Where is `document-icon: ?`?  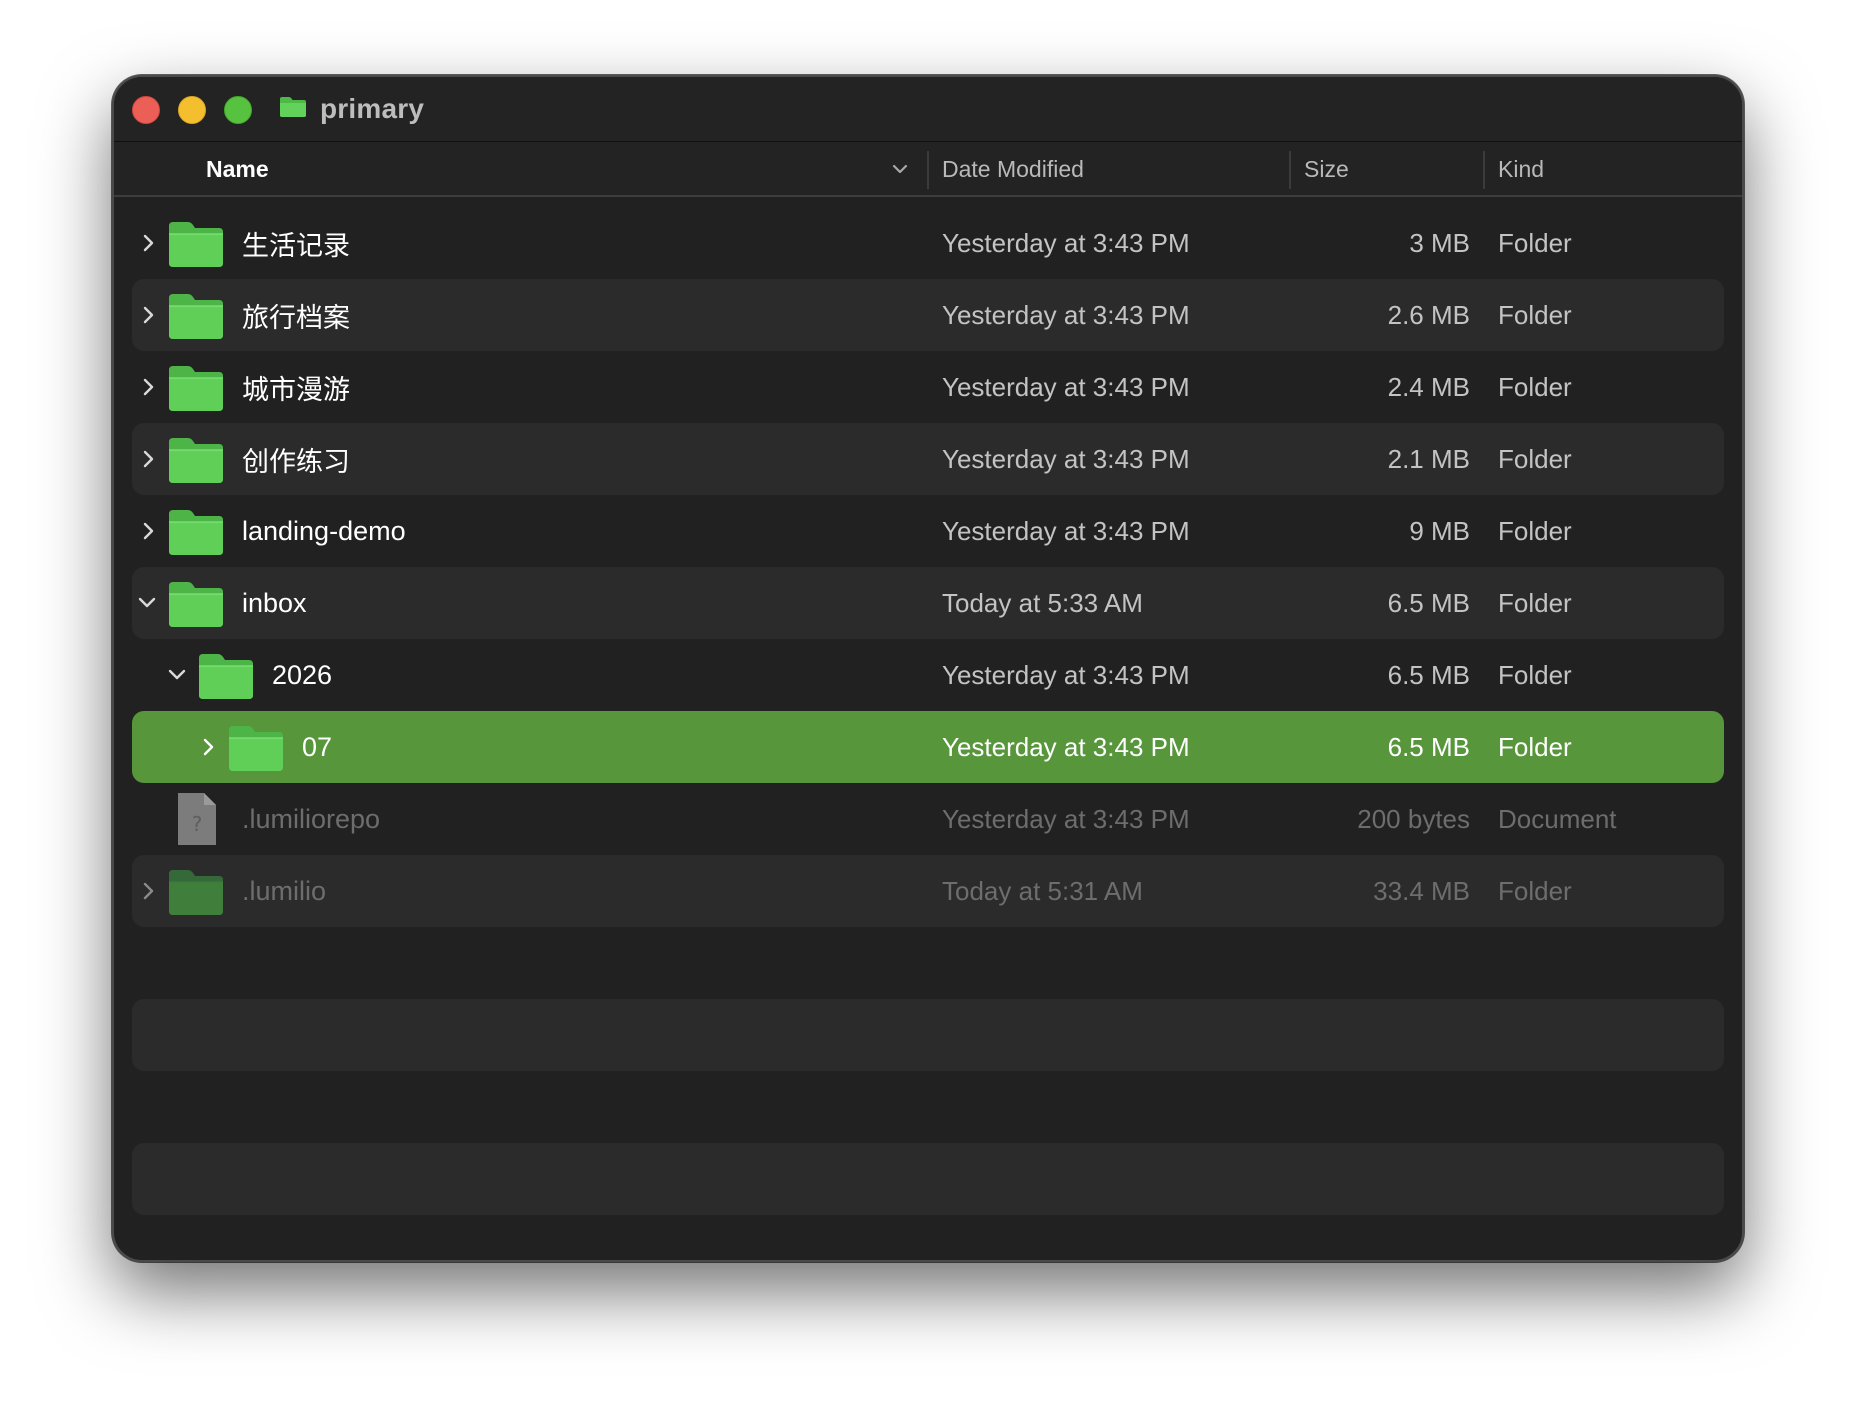 document-icon: ? is located at coordinates (196, 821).